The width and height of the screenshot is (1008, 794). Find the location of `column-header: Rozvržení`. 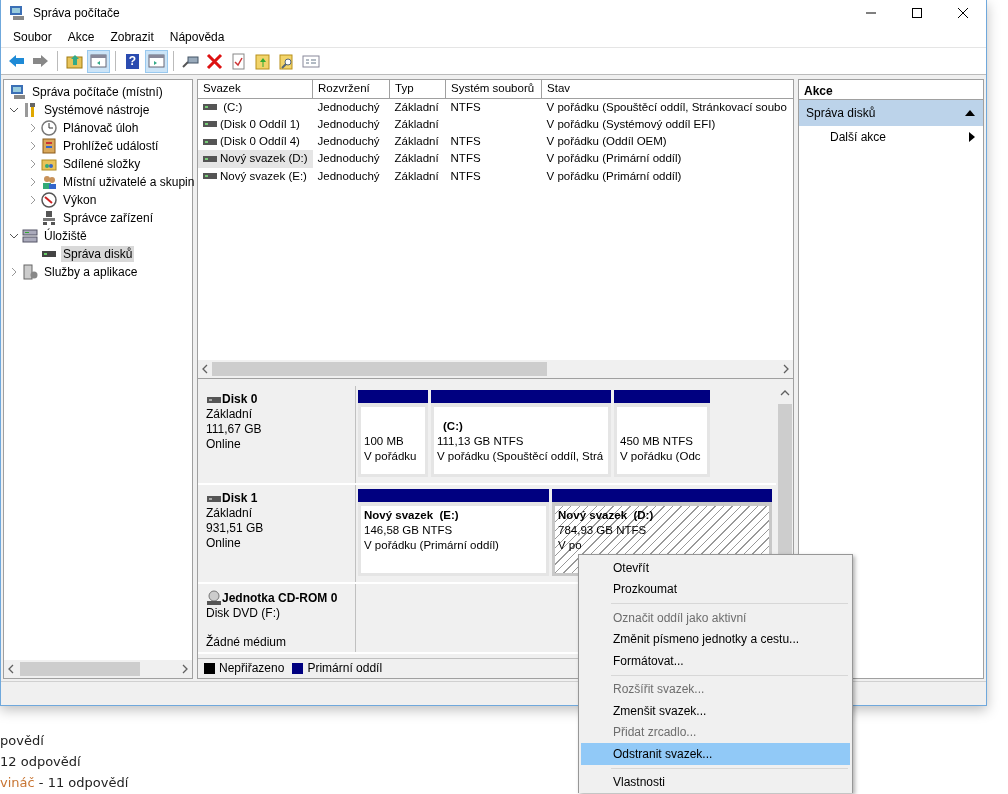

column-header: Rozvržení is located at coordinates (351, 89).